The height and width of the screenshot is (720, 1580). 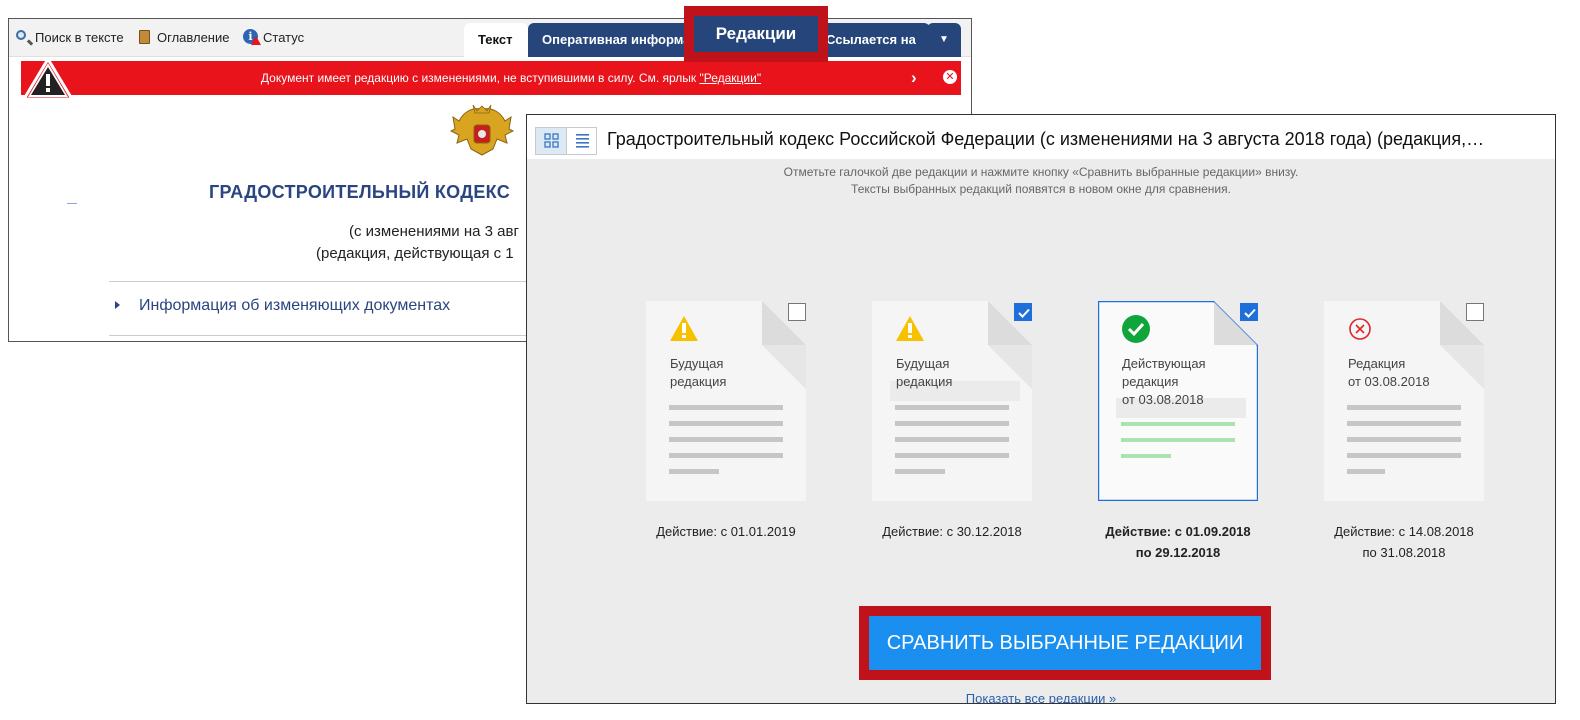 I want to click on document-edition-note: (редакция, действующая с 1, so click(x=415, y=253).